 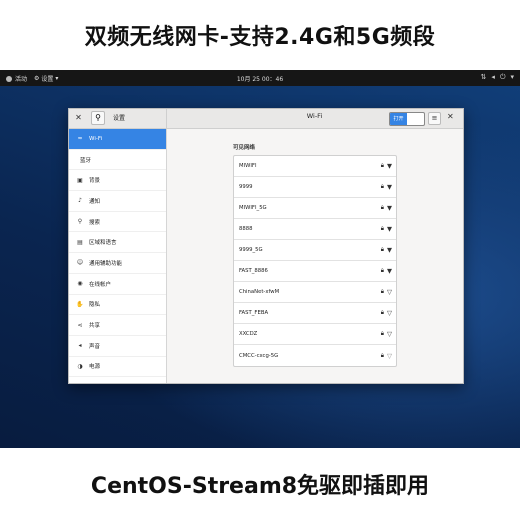 I want to click on network-name: XXCDZ, so click(x=248, y=334).